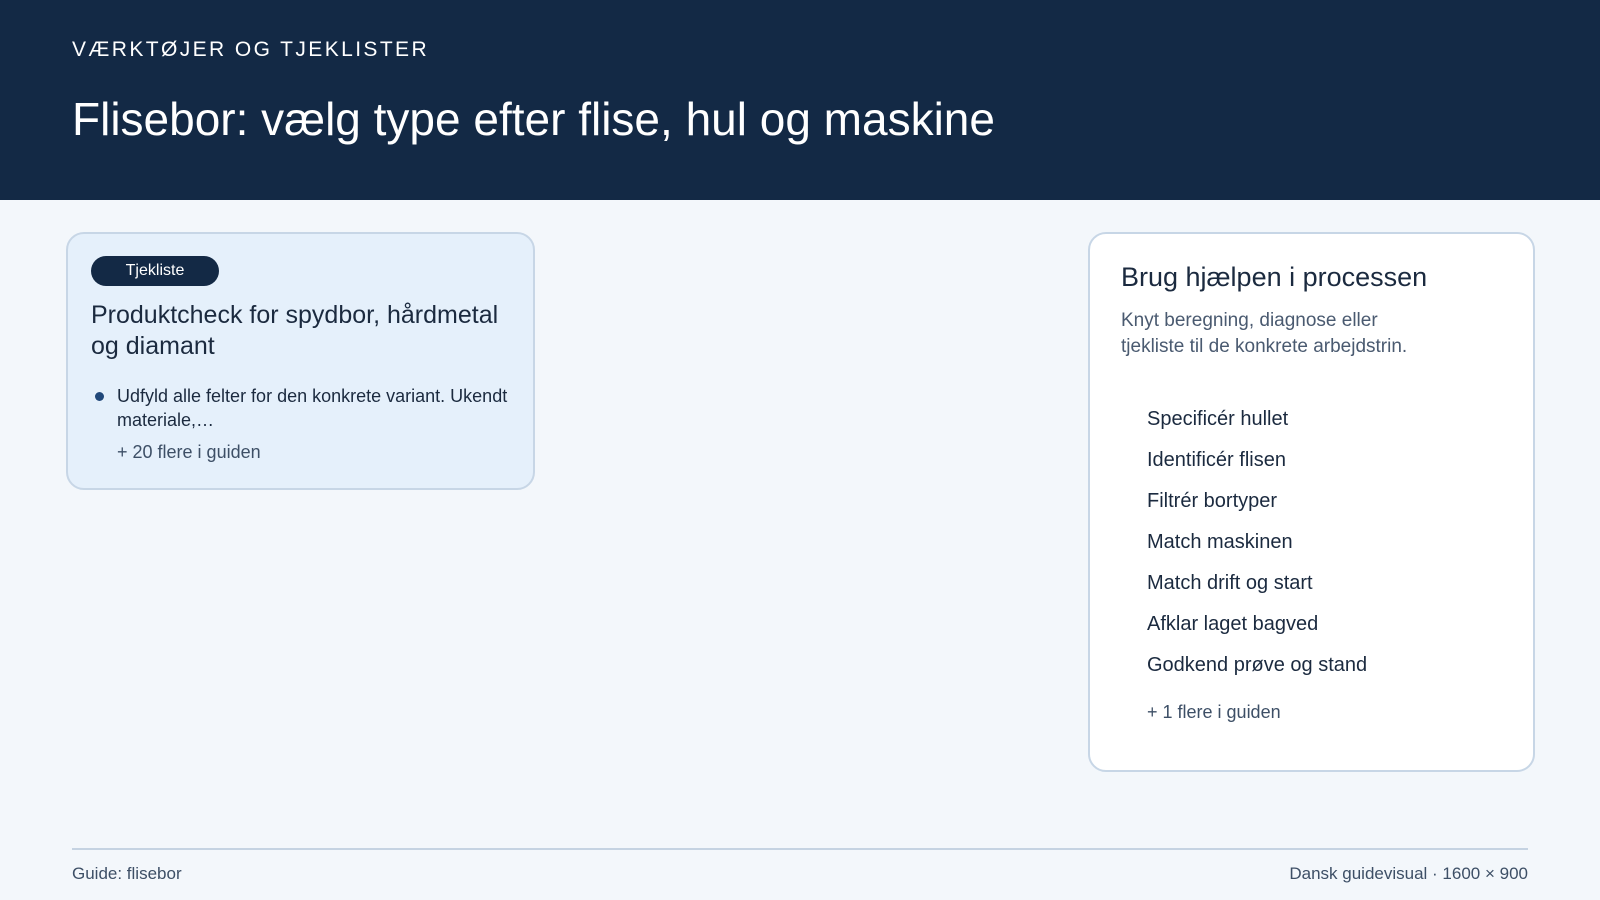 This screenshot has height=900, width=1600. I want to click on more-in-guide-link: + 20 flere i guiden, so click(189, 452).